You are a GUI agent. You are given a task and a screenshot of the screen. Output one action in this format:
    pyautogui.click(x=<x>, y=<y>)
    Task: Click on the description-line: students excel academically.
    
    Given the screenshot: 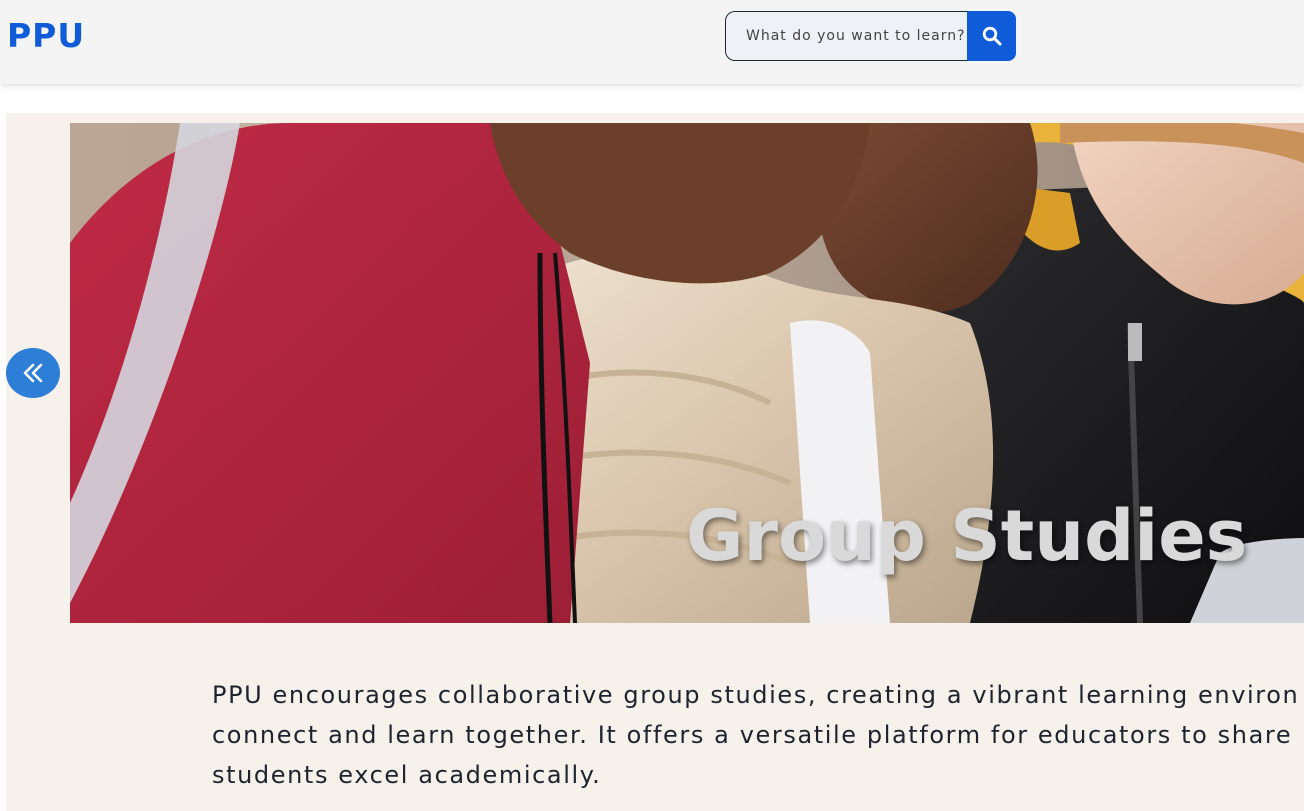 What is the action you would take?
    pyautogui.click(x=407, y=775)
    